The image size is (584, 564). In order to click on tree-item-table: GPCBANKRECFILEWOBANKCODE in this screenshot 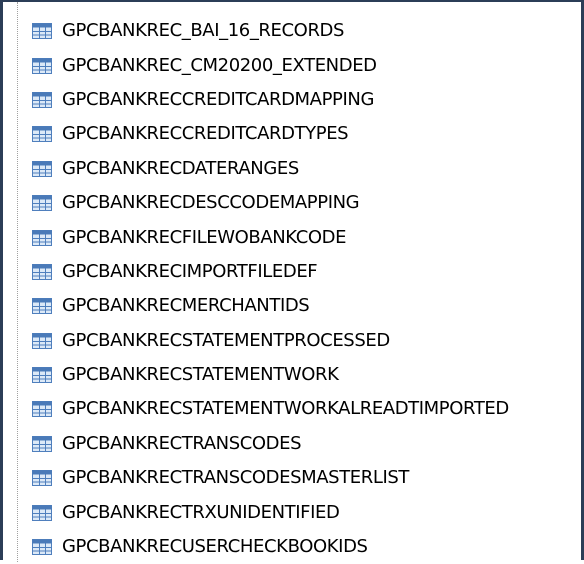, I will do `click(304, 237)`.